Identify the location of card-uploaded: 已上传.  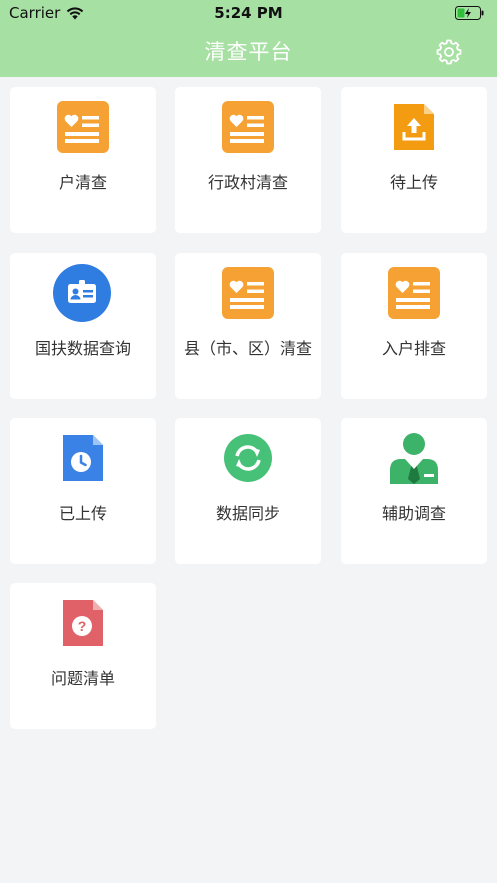
(83, 491).